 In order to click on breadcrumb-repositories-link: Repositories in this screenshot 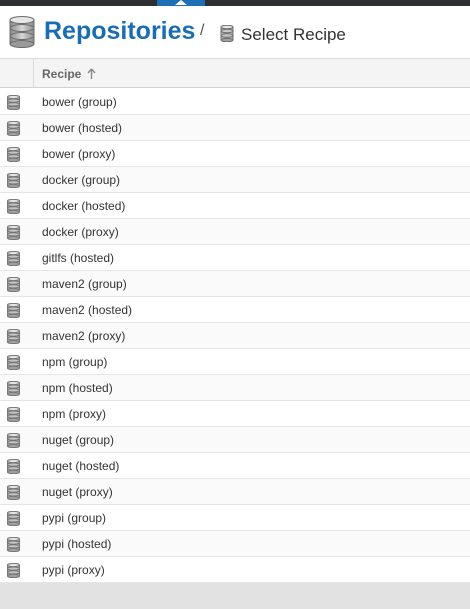, I will do `click(119, 31)`.